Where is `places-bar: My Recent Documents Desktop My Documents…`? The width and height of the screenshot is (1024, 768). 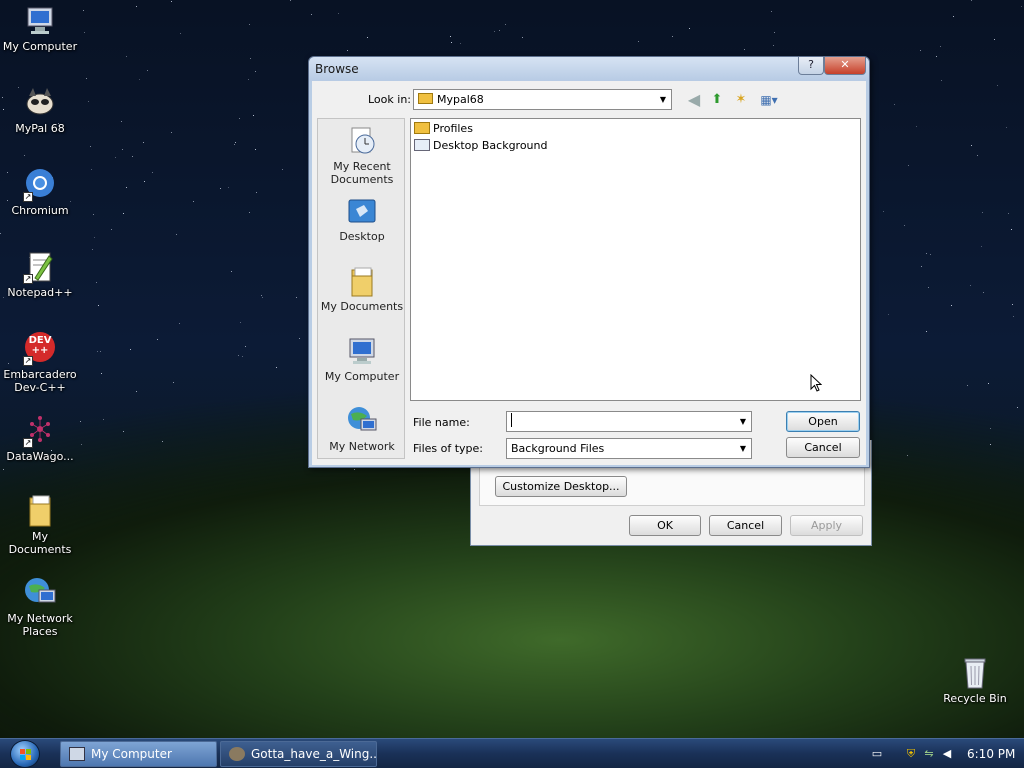
places-bar: My Recent Documents Desktop My Documents… is located at coordinates (361, 288).